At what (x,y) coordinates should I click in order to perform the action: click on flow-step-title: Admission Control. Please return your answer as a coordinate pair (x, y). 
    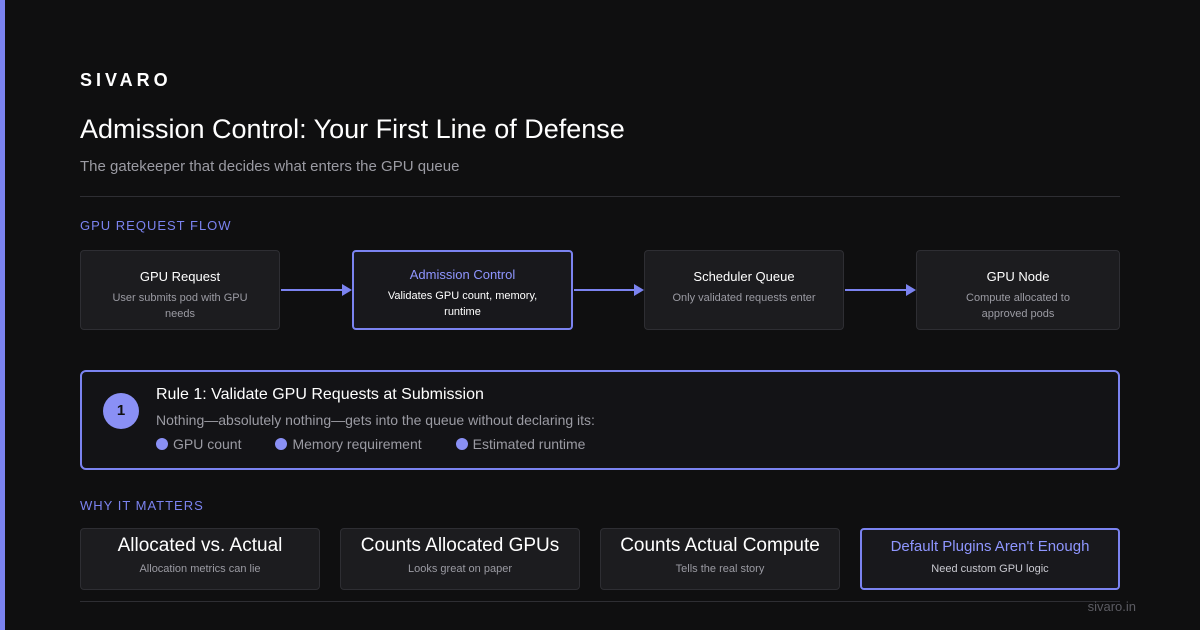
    Looking at the image, I should click on (462, 274).